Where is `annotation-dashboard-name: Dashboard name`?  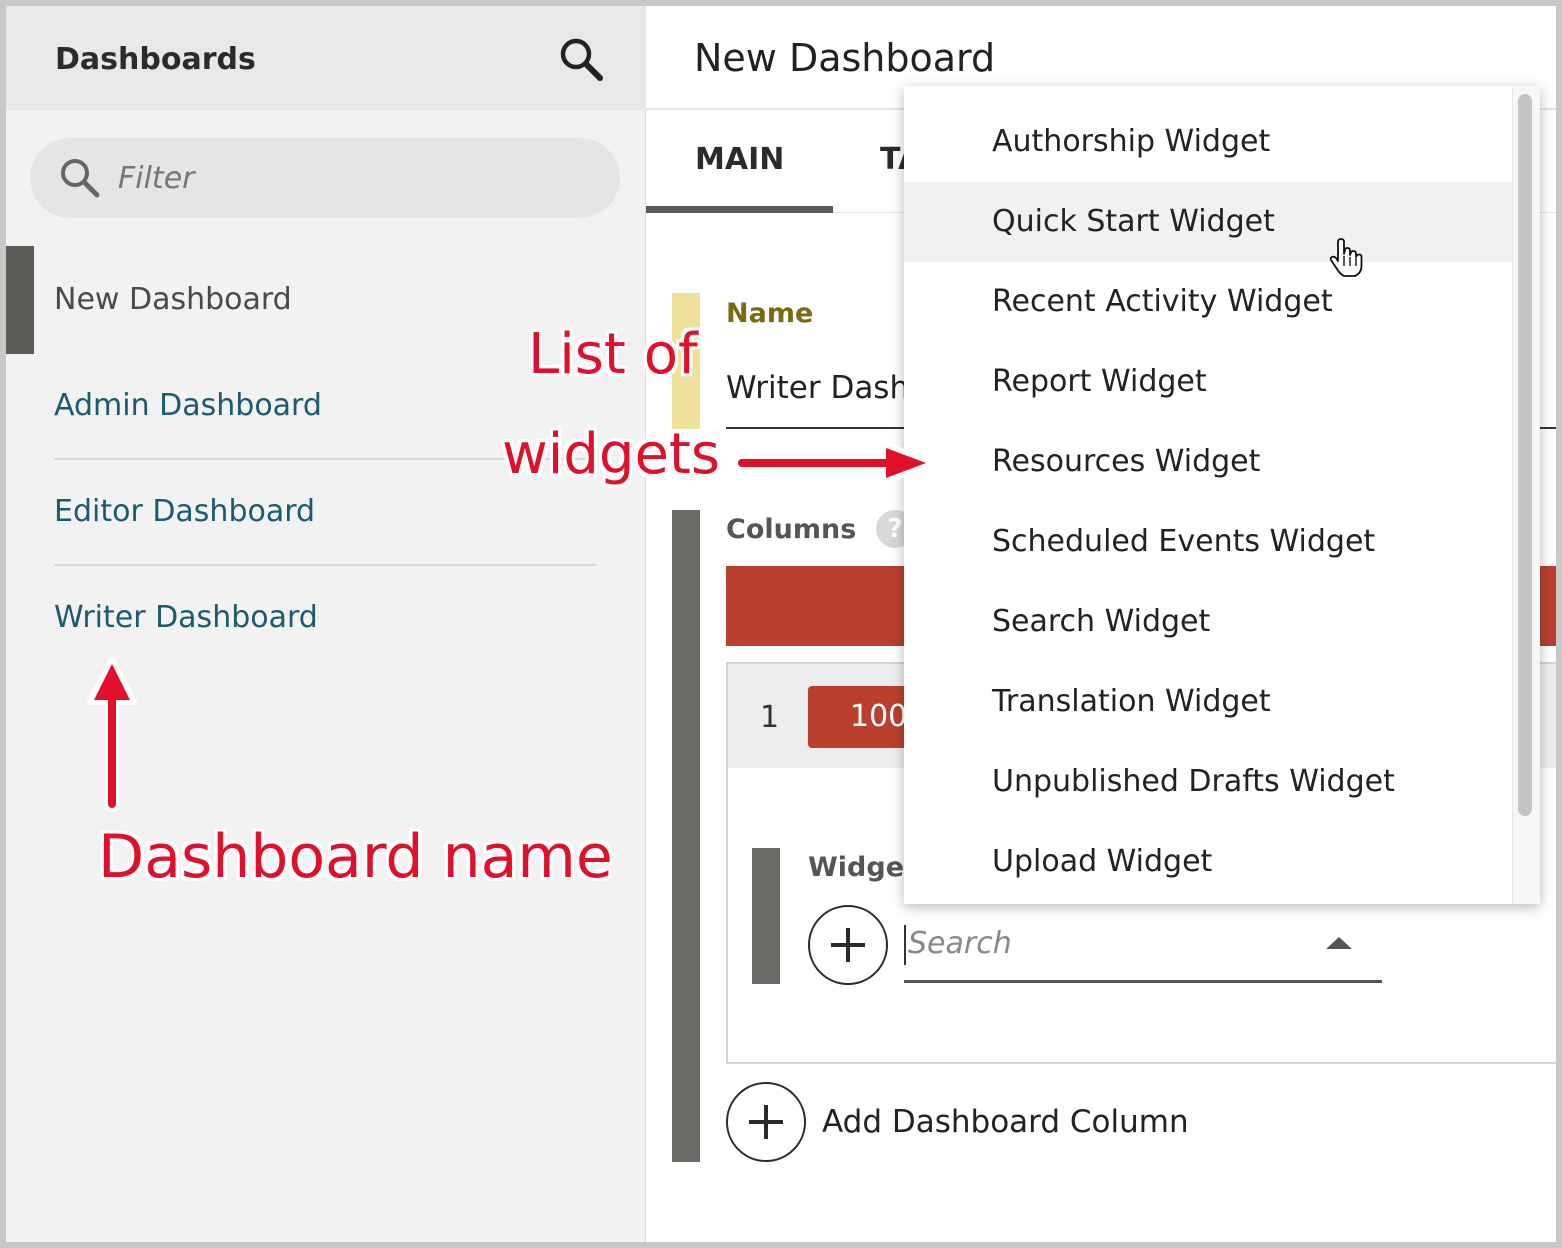 annotation-dashboard-name: Dashboard name is located at coordinates (355, 857).